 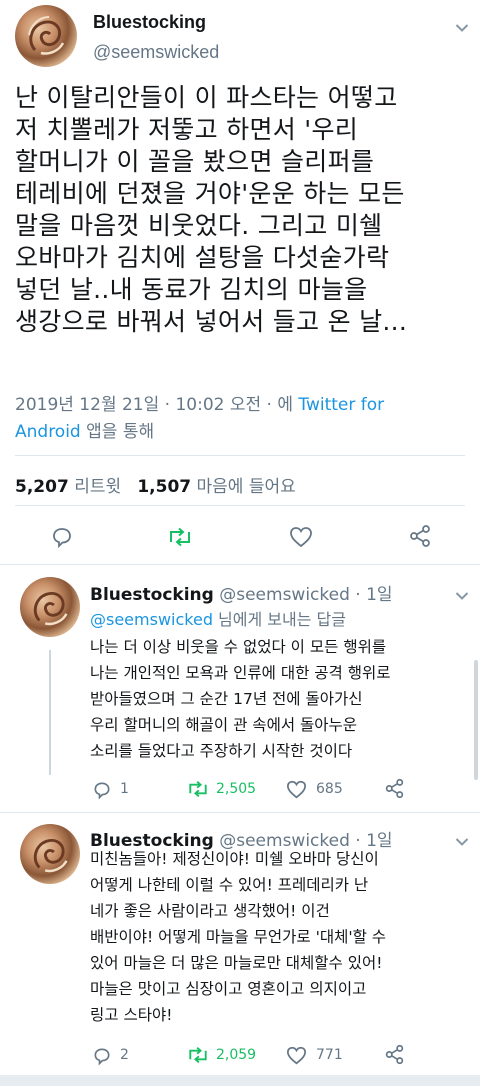 I want to click on likes-count: 1,507, so click(x=164, y=487).